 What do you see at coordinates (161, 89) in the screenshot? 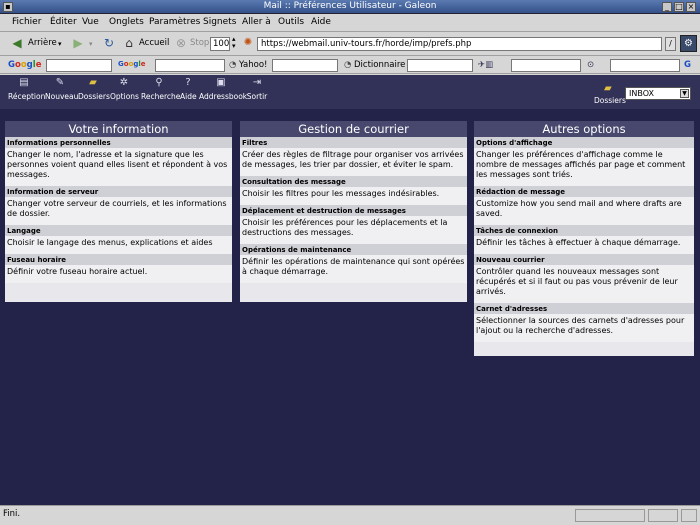
I see `search-button: ⚲ Recherche` at bounding box center [161, 89].